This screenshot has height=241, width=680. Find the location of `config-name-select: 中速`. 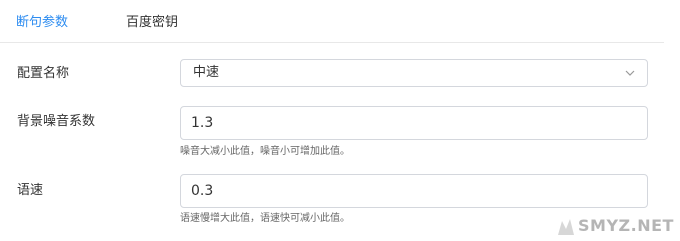

config-name-select: 中速 is located at coordinates (414, 73).